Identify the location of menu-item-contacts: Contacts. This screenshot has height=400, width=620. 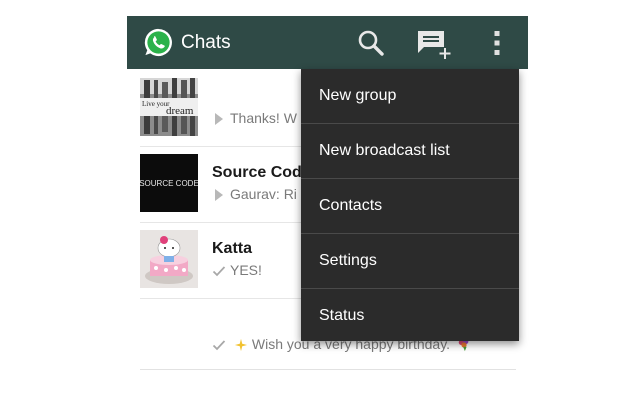
(410, 206).